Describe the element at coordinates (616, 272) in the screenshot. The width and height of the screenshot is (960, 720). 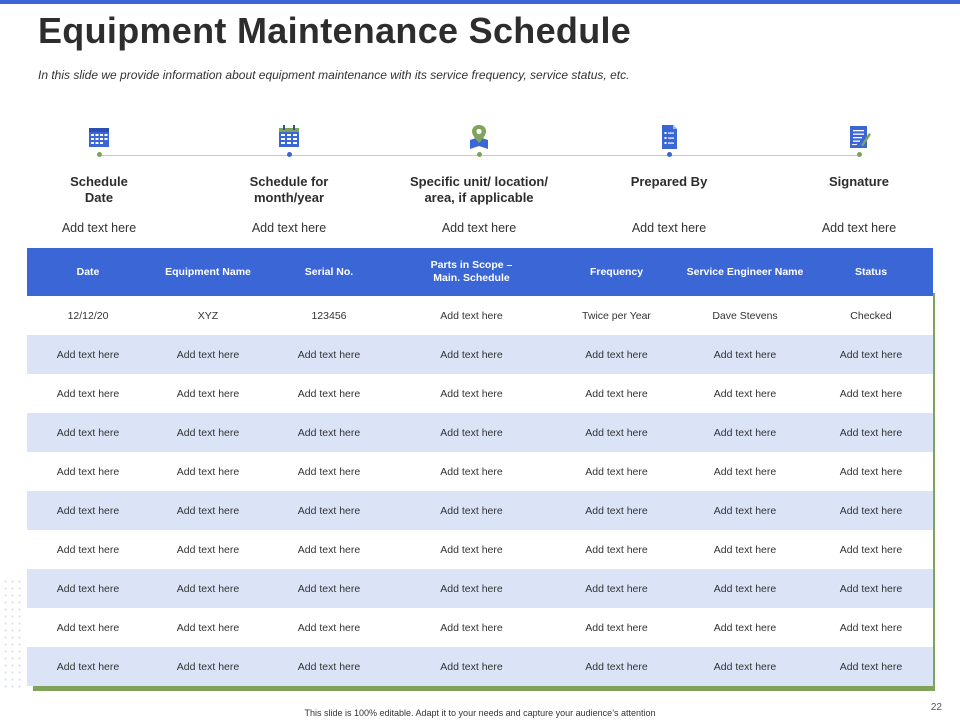
I see `header-frequency: Frequency` at that location.